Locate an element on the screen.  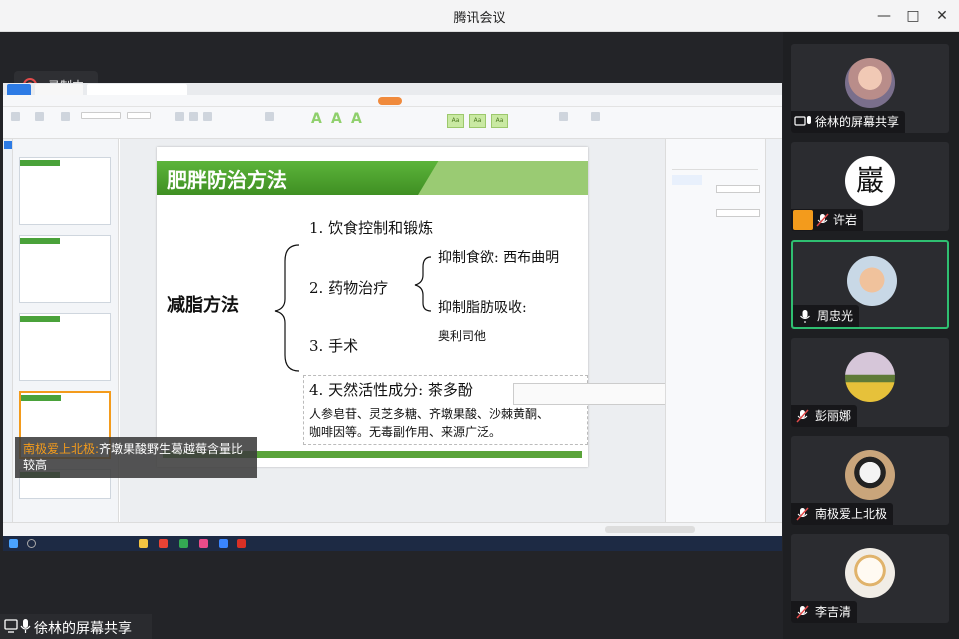
participant-nametag: 彭丽娜 is located at coordinates (824, 416).